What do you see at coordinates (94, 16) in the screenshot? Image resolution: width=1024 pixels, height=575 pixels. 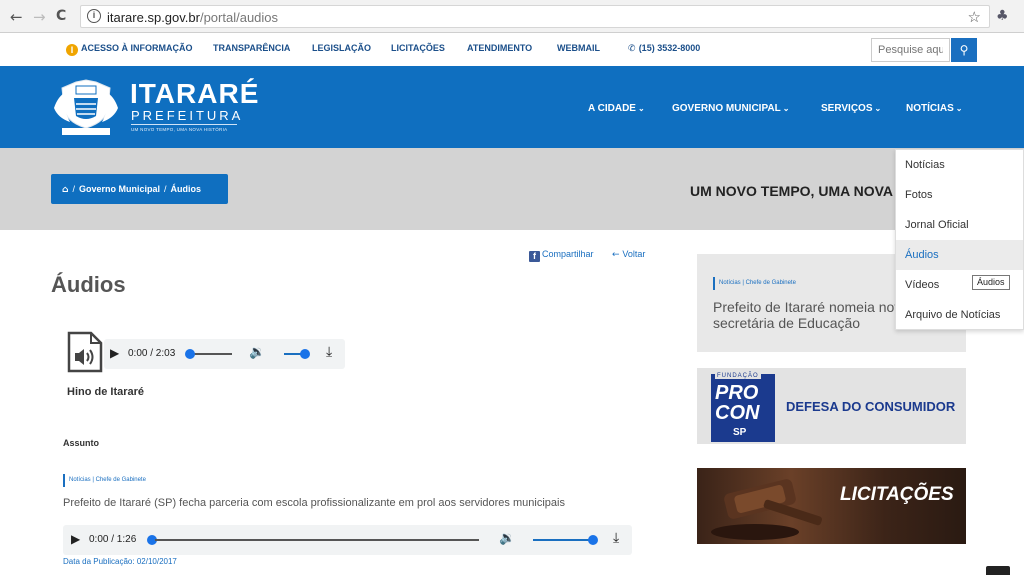 I see `info-icon: i` at bounding box center [94, 16].